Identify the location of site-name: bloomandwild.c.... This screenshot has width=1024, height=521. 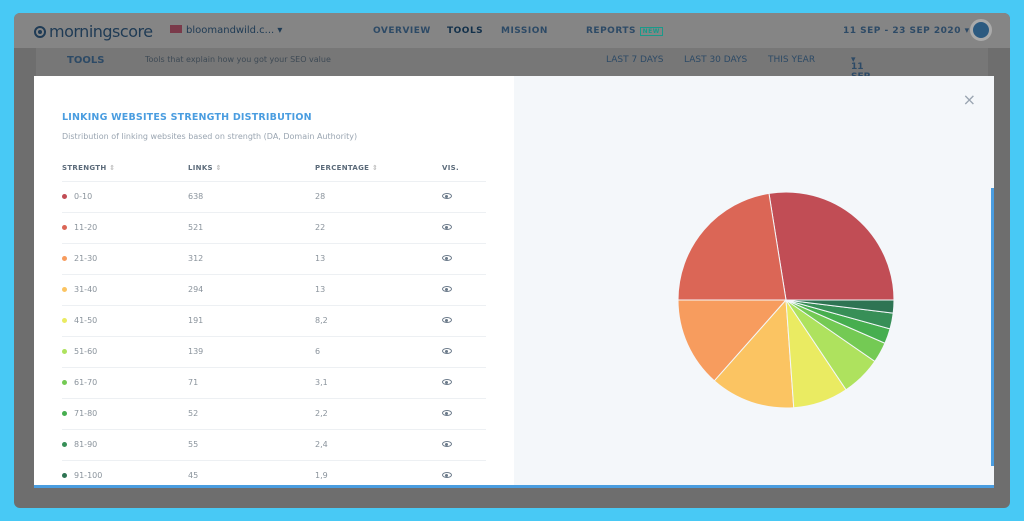
(230, 30).